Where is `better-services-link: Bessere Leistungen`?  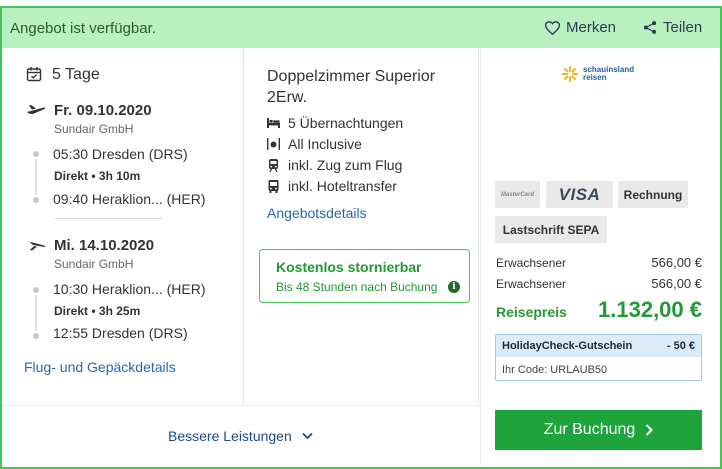
better-services-link: Bessere Leistungen is located at coordinates (240, 436).